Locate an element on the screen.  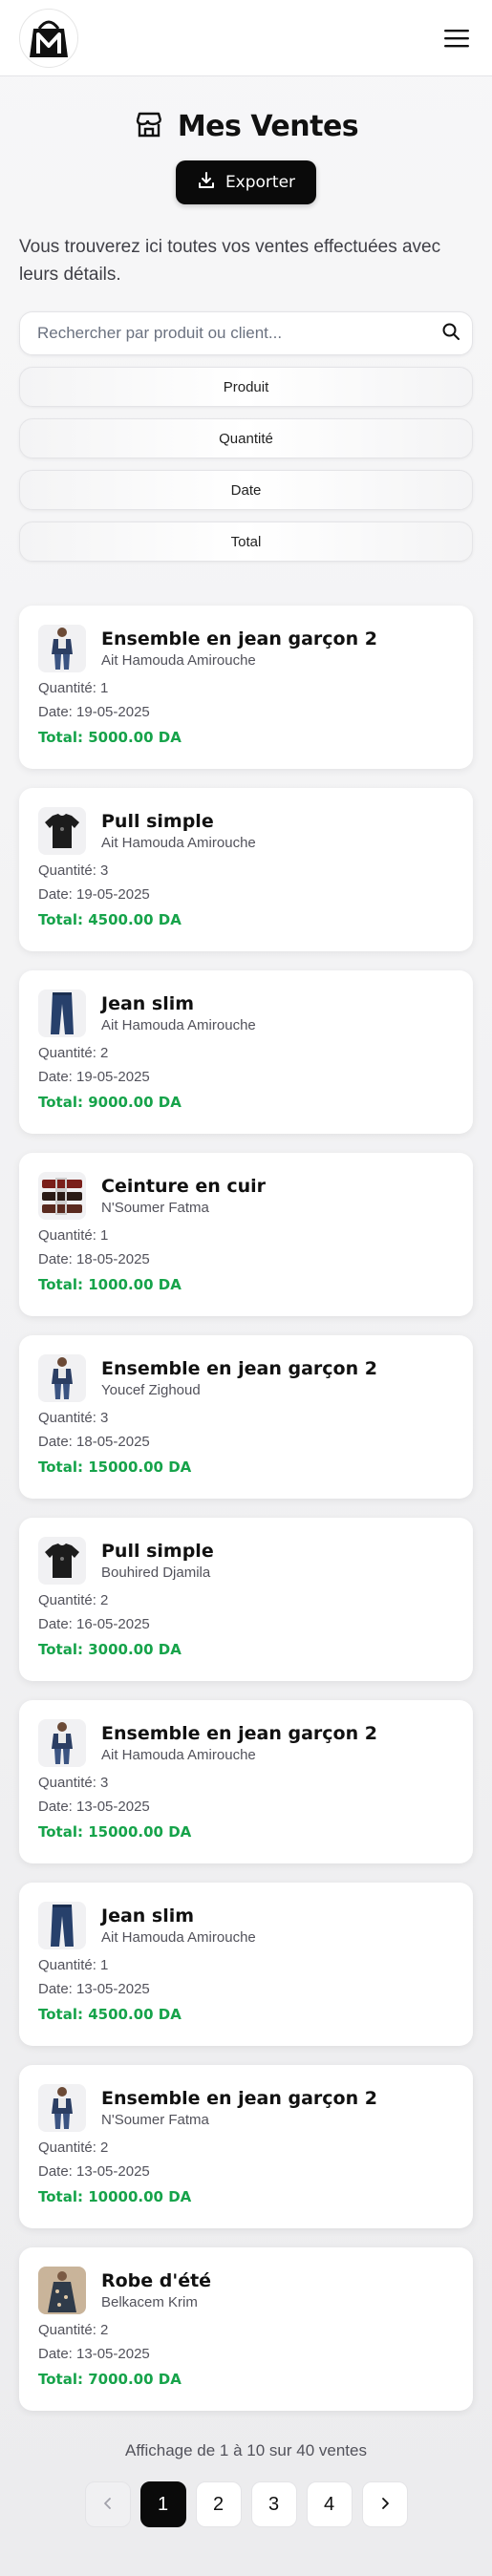
product-name: Robe d'été is located at coordinates (156, 2280).